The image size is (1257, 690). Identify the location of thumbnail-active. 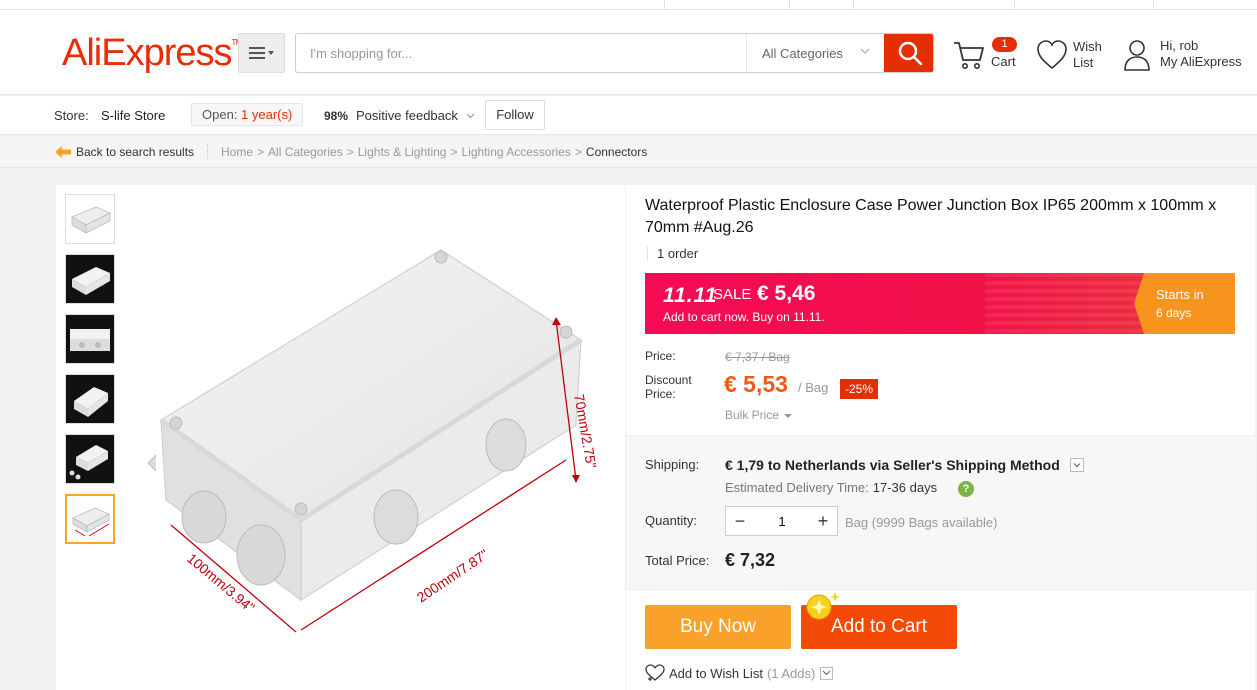
(90, 519).